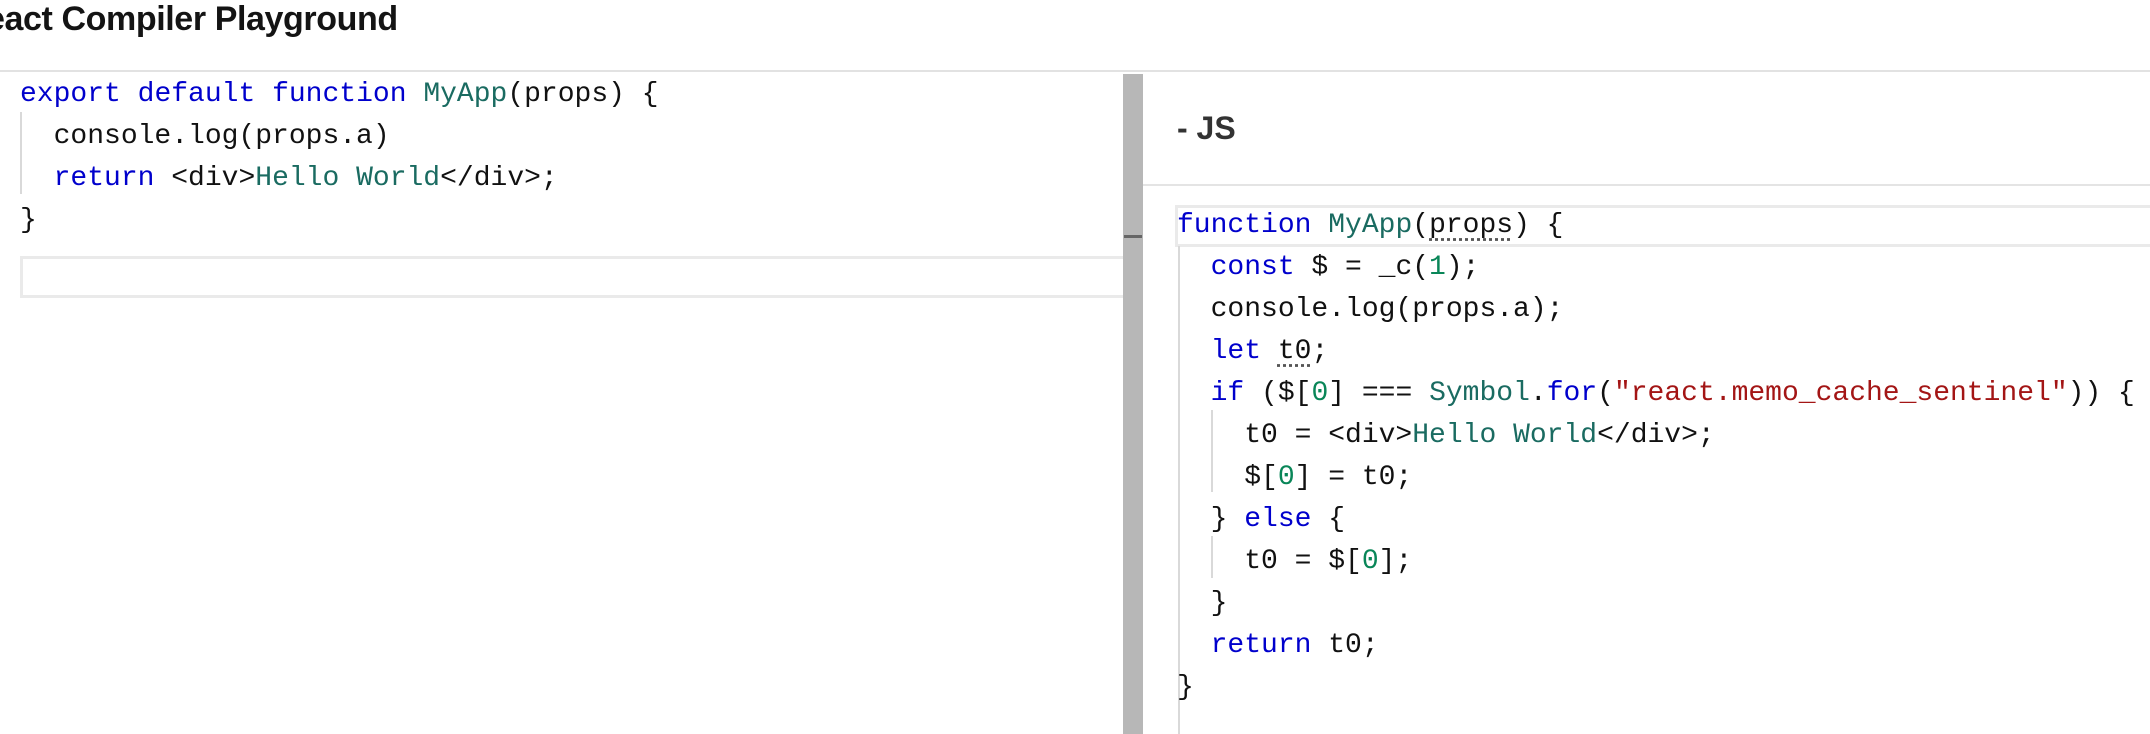  Describe the element at coordinates (1133, 404) in the screenshot. I see `pane-resizer` at that location.